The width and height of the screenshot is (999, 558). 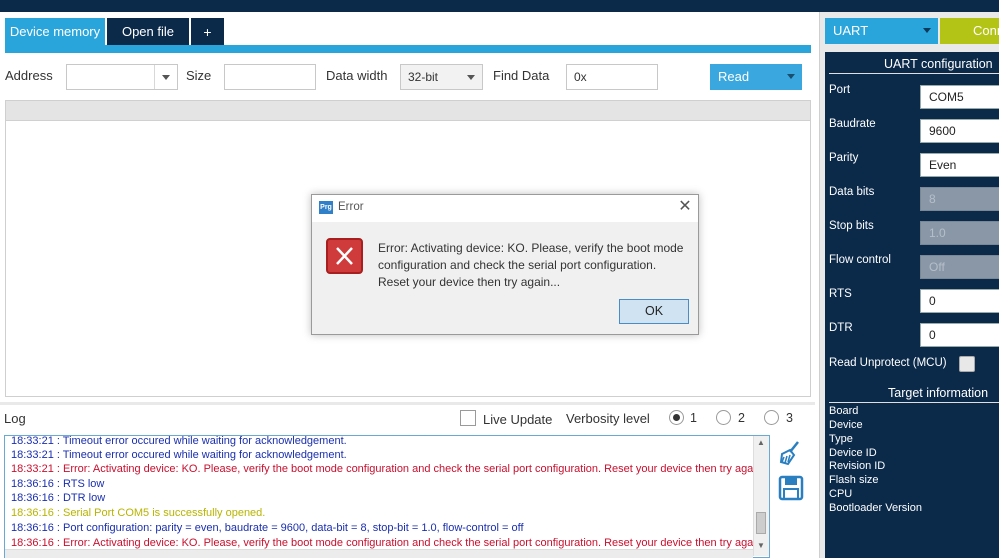 I want to click on parity-label: Parity, so click(x=844, y=158).